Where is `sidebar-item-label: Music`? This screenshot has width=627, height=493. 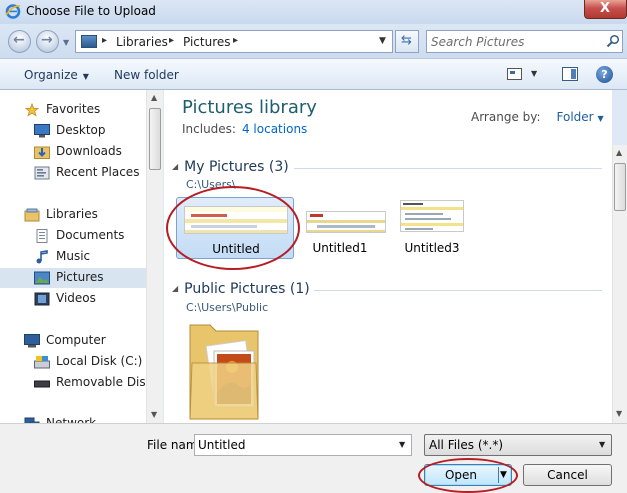 sidebar-item-label: Music is located at coordinates (73, 256).